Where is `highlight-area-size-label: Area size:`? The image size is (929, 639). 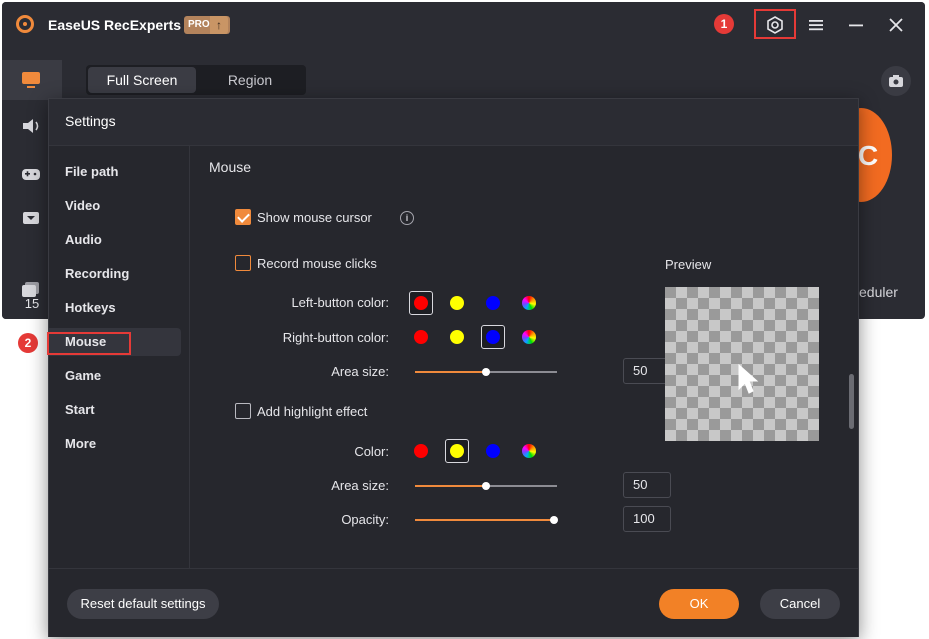 highlight-area-size-label: Area size: is located at coordinates (360, 485).